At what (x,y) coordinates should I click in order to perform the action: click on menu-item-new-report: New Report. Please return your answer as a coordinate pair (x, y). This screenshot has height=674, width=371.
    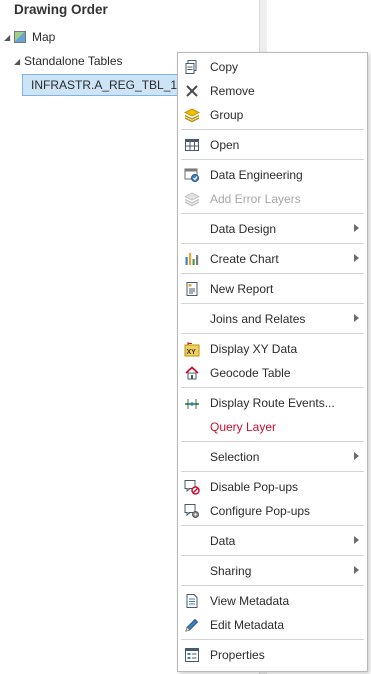
    Looking at the image, I should click on (272, 289).